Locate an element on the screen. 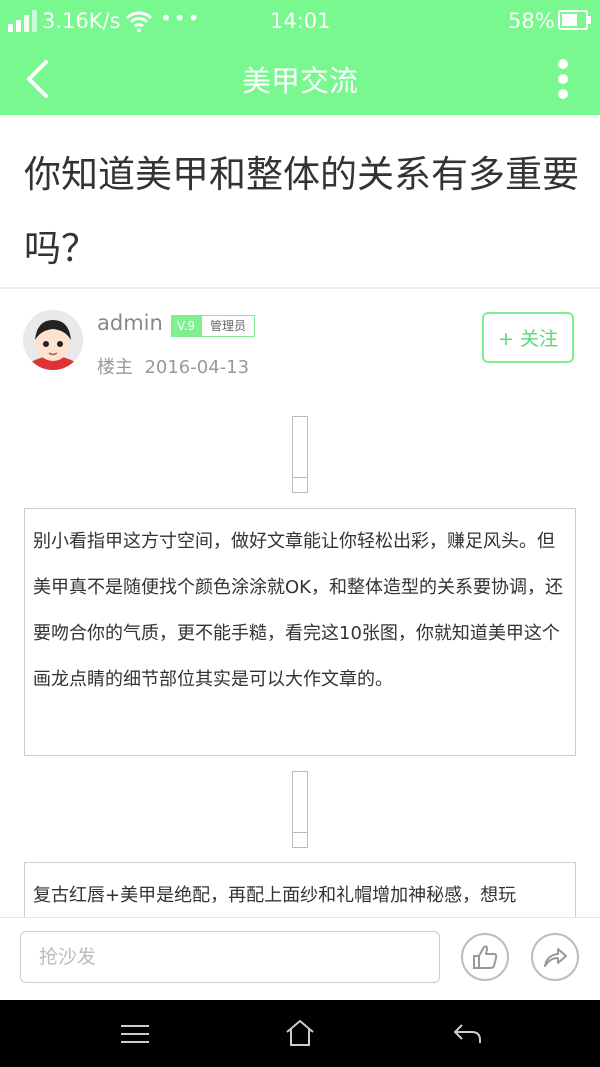 The image size is (600, 1067). more-notifications-icon: ••• is located at coordinates (181, 18).